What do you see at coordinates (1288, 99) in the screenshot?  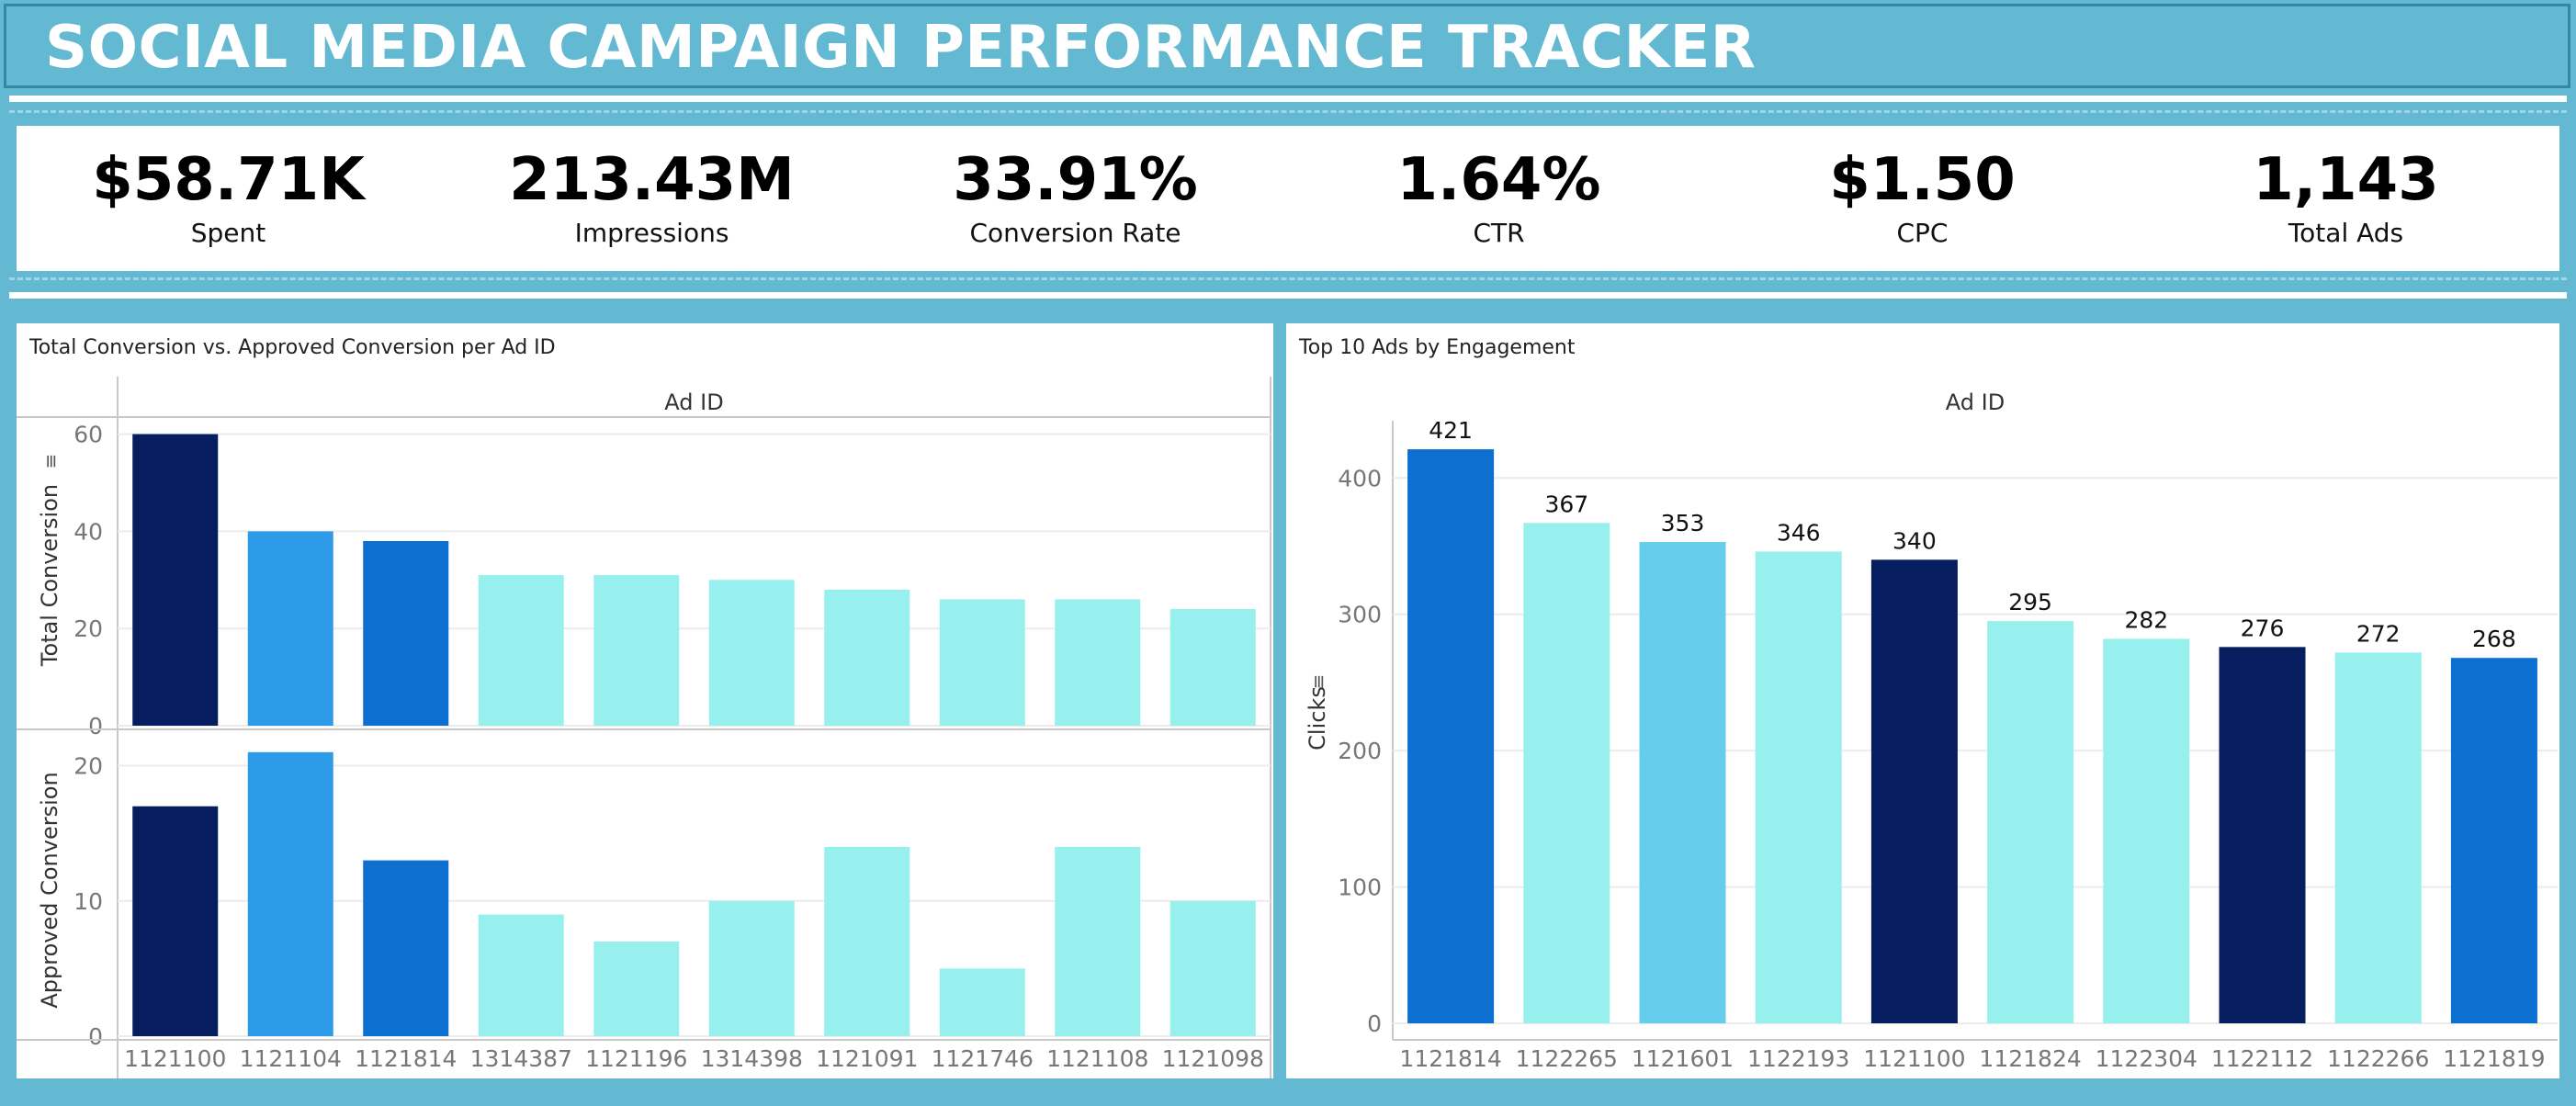 I see `header-divider` at bounding box center [1288, 99].